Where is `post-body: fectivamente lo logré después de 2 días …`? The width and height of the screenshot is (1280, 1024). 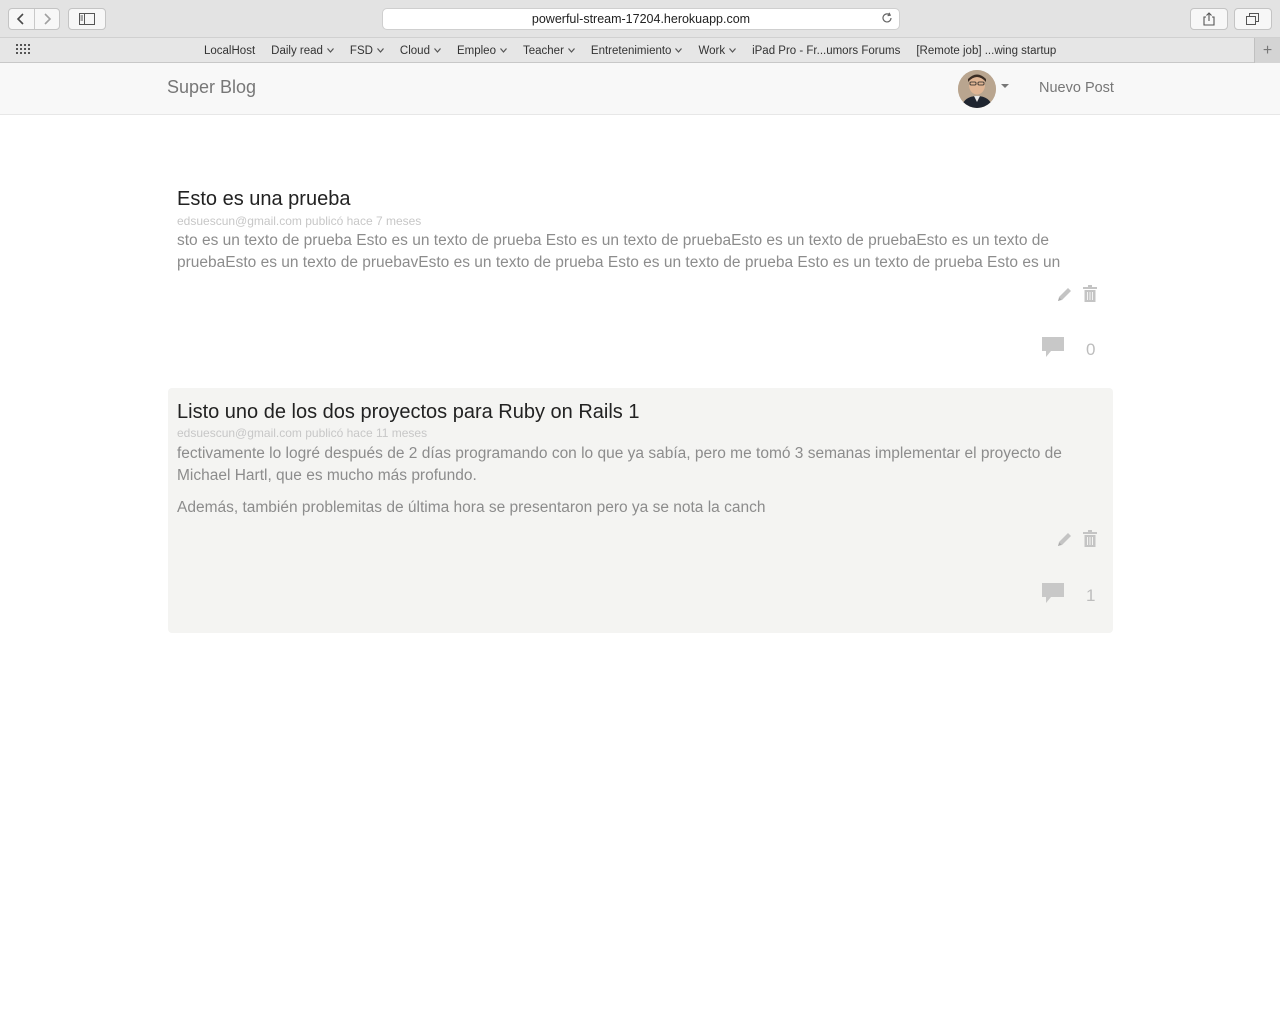 post-body: fectivamente lo logré después de 2 días … is located at coordinates (642, 481).